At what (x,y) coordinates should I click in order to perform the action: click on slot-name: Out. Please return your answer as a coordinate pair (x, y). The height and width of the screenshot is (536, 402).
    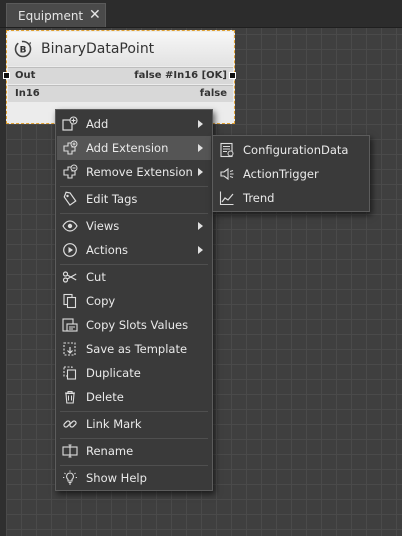
    Looking at the image, I should click on (25, 75).